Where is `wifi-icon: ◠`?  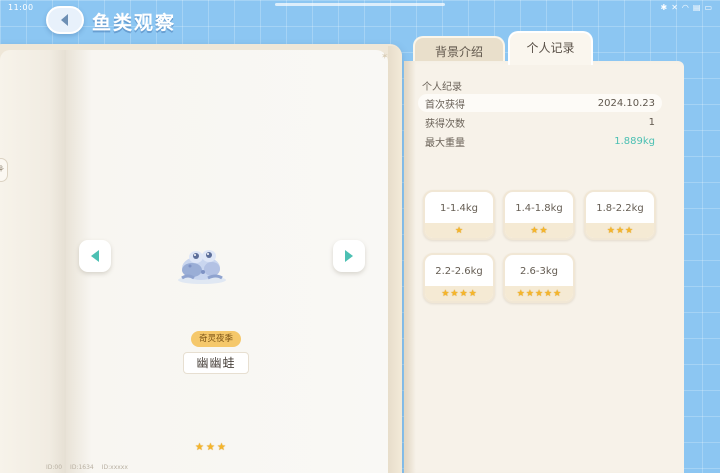 wifi-icon: ◠ is located at coordinates (685, 7).